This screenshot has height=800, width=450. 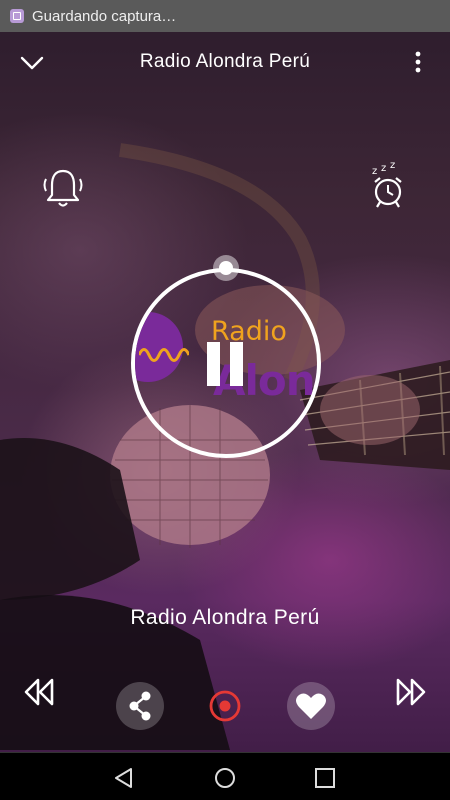 What do you see at coordinates (39, 692) in the screenshot?
I see `rewind-icon` at bounding box center [39, 692].